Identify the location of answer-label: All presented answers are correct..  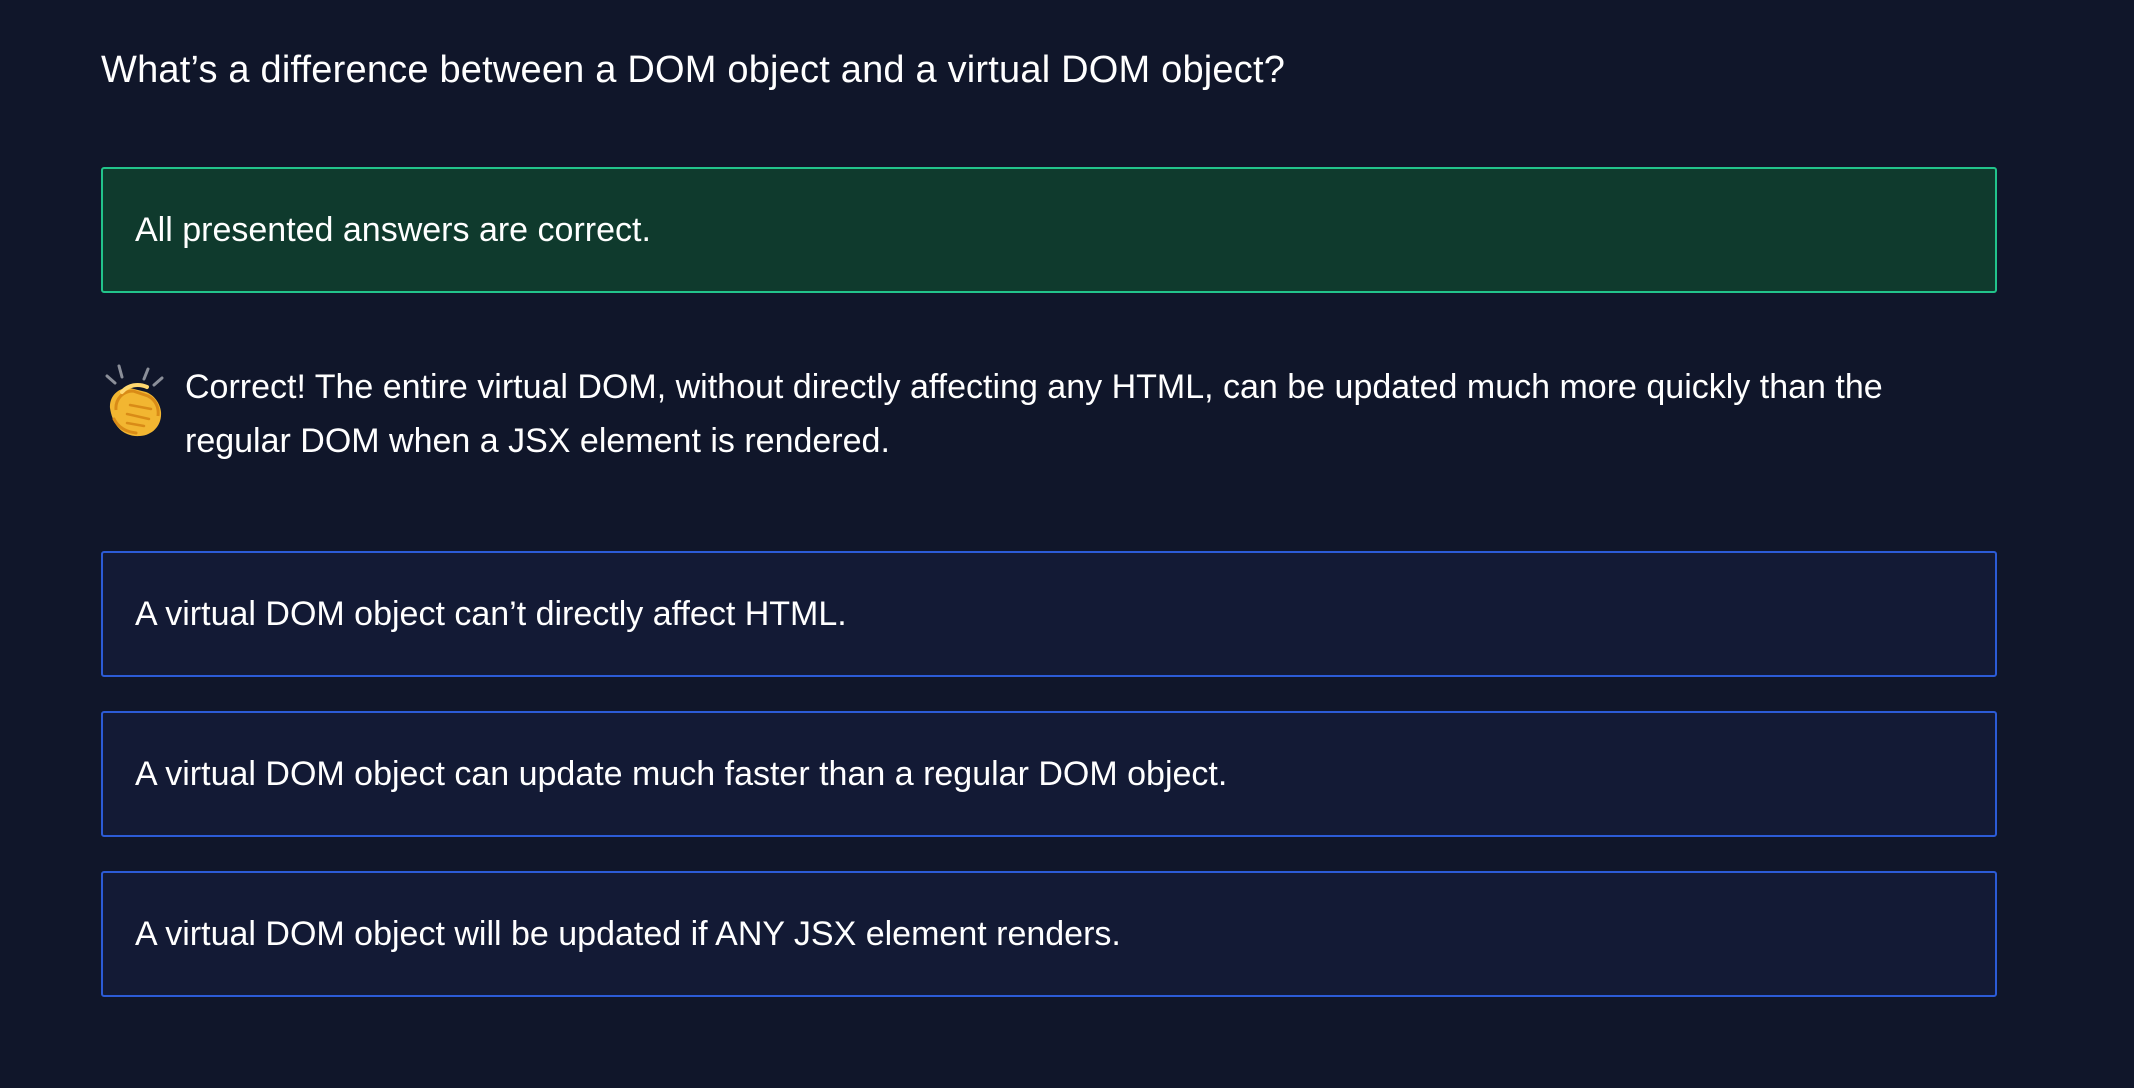
(393, 229).